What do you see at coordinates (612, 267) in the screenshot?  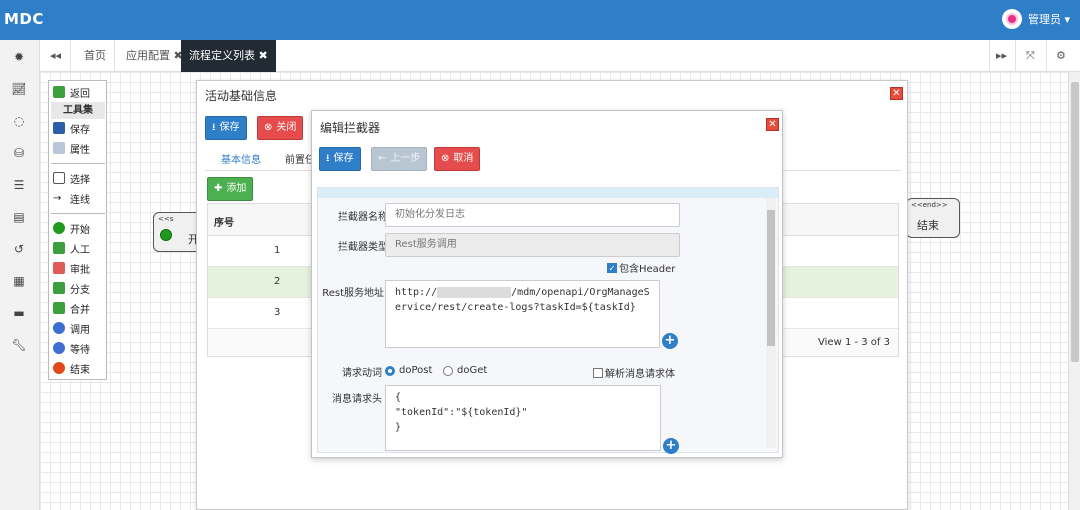 I see `checkbox-icon: ✓` at bounding box center [612, 267].